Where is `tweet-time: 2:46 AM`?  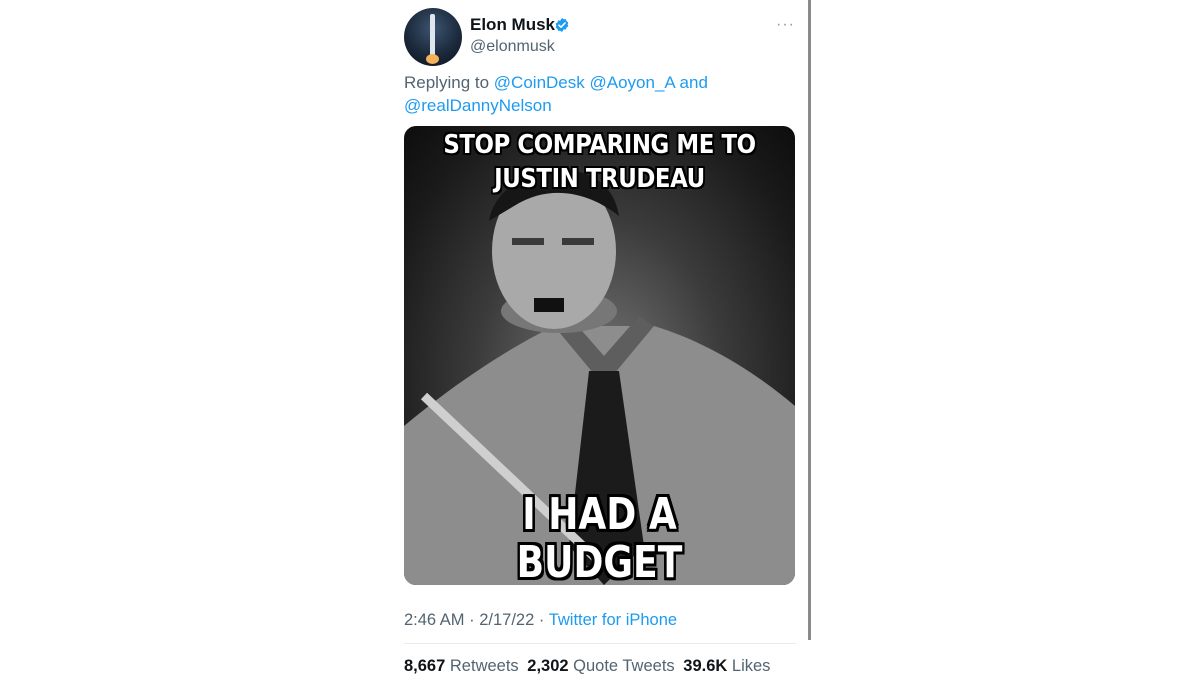 tweet-time: 2:46 AM is located at coordinates (434, 620).